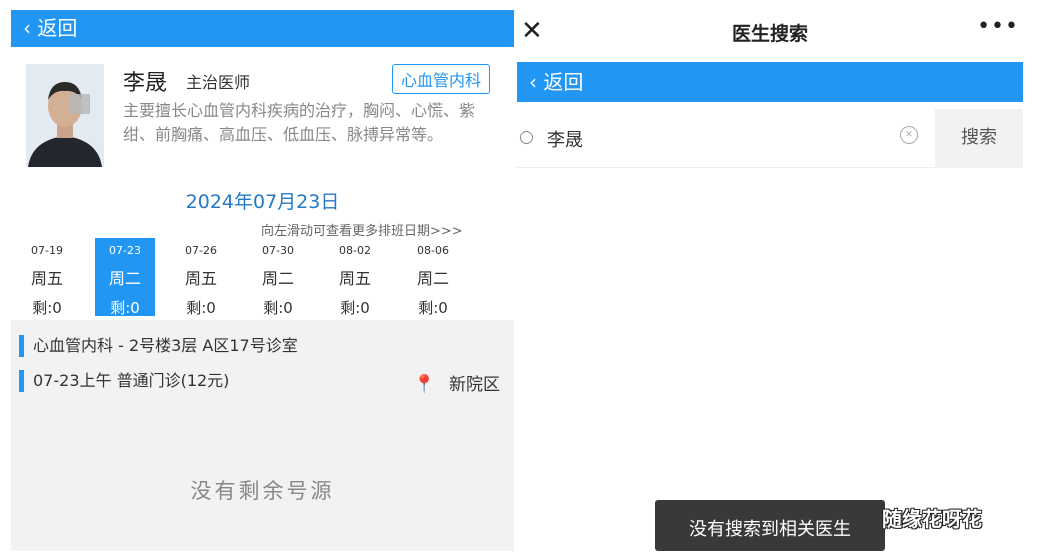  Describe the element at coordinates (262, 202) in the screenshot. I see `selected-date-heading: 2024年07月23日` at that location.